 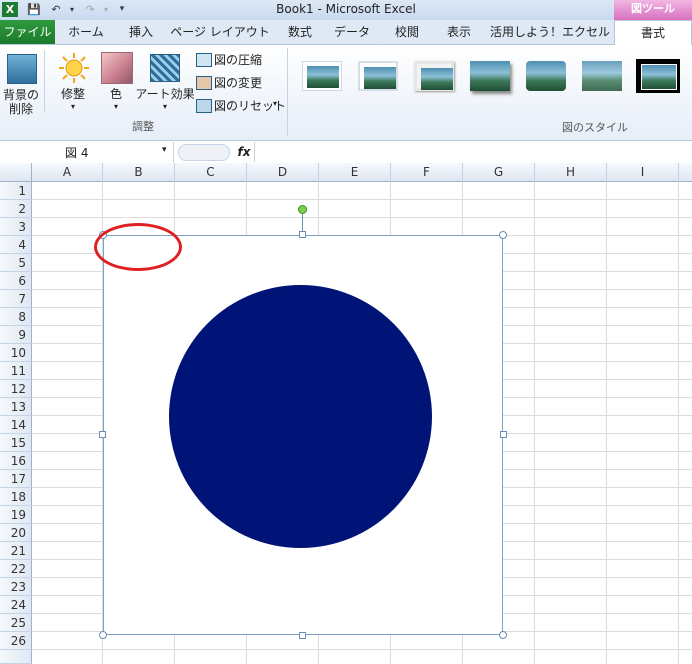 I want to click on undo-icon: ↶, so click(x=56, y=9).